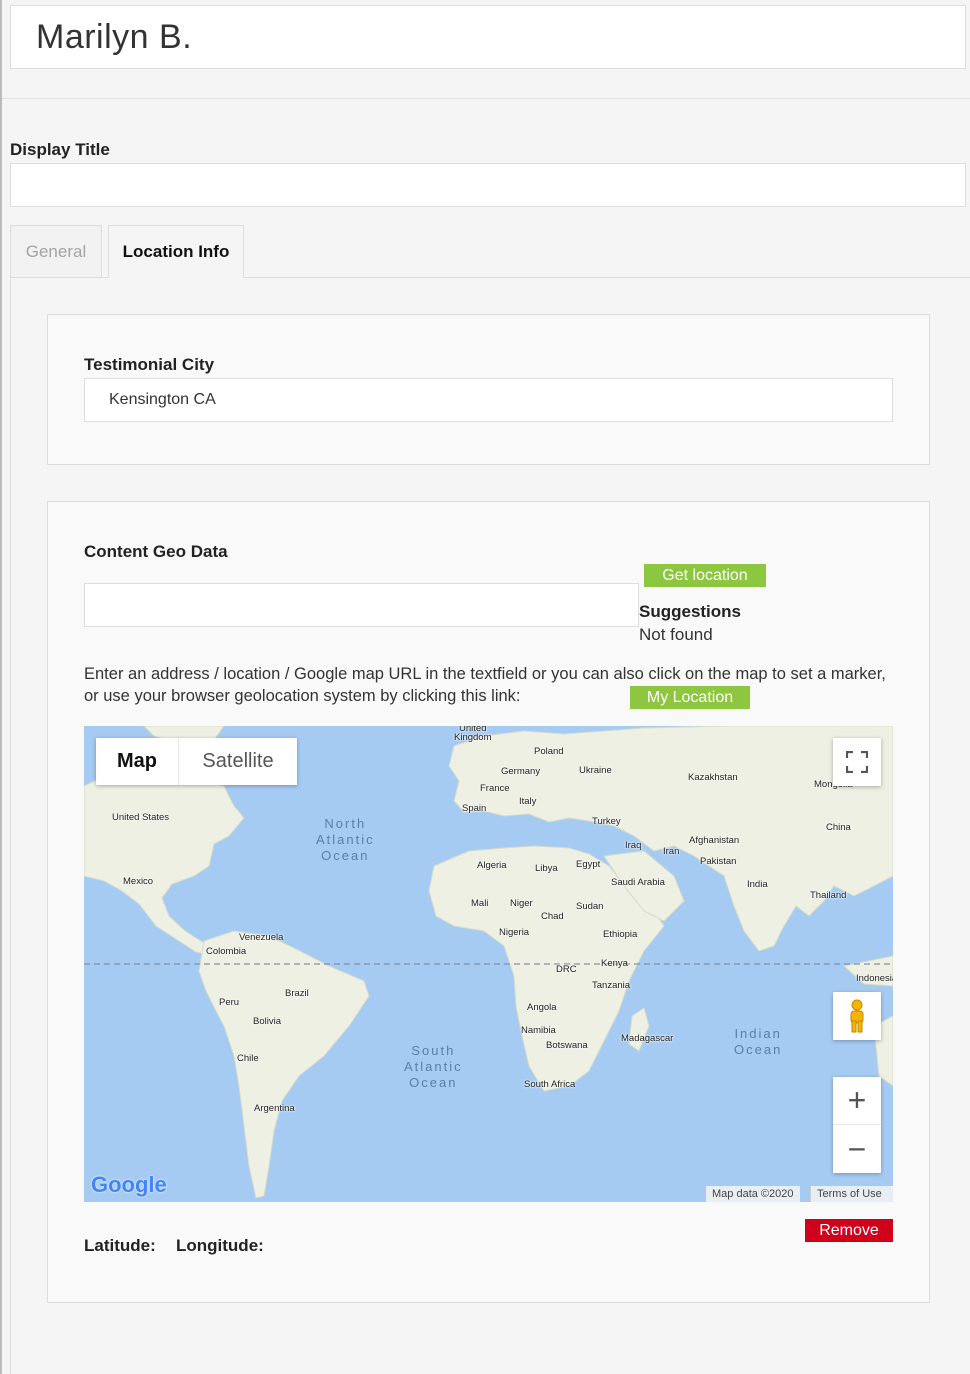  Describe the element at coordinates (56, 251) in the screenshot. I see `tab-general: General` at that location.